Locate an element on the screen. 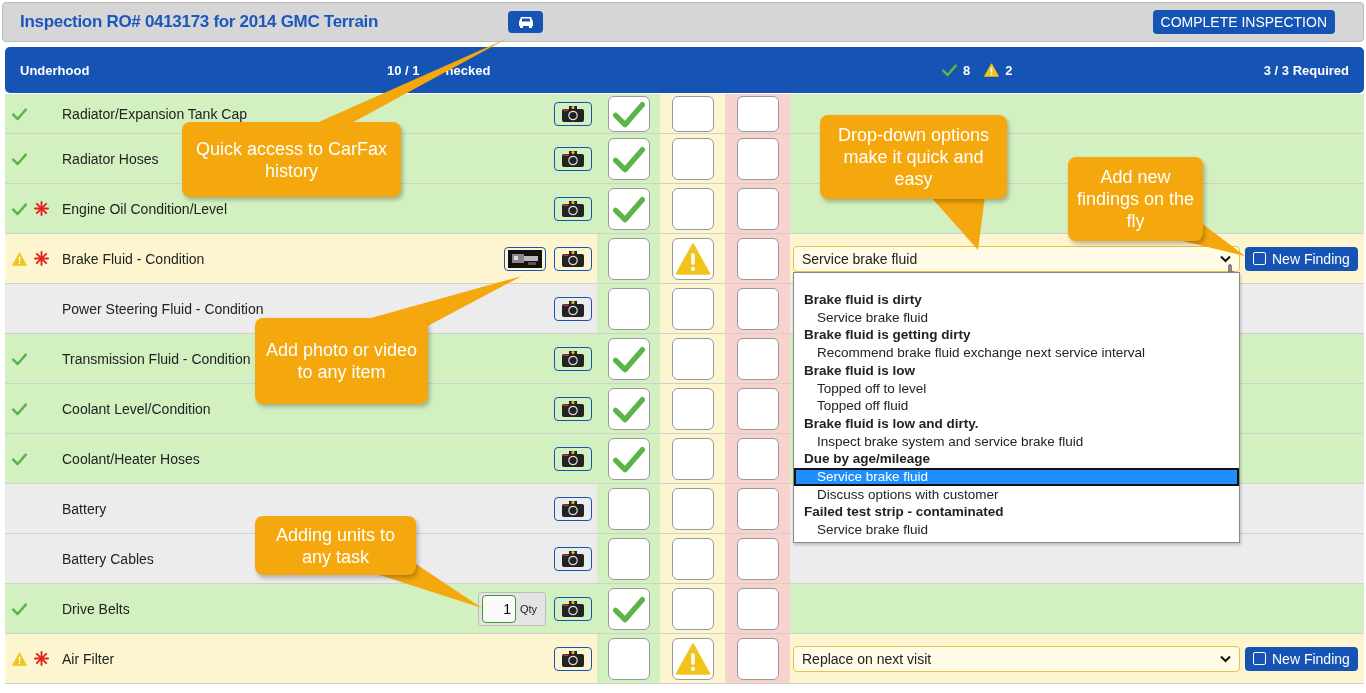  callout: Add photo or video to any item is located at coordinates (341, 361).